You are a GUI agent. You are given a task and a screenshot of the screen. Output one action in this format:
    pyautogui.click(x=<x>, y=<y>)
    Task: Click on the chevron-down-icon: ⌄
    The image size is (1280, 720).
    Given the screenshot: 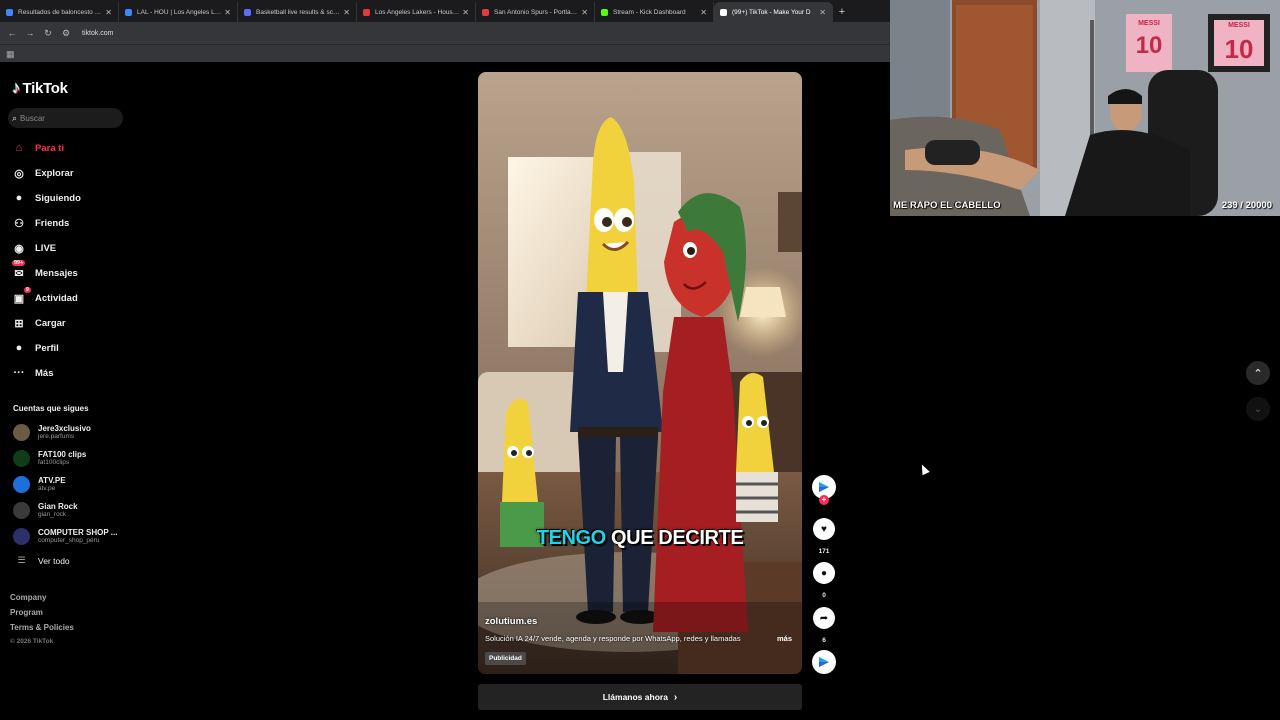 What is the action you would take?
    pyautogui.click(x=1258, y=409)
    